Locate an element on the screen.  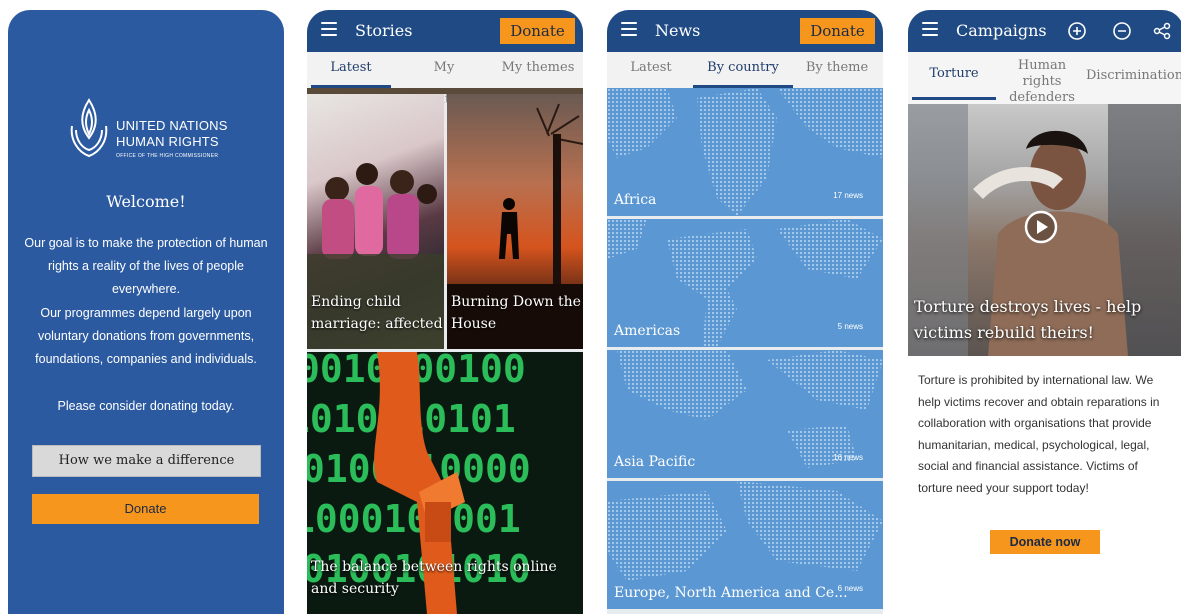
region-card-americas: Americas 5 news is located at coordinates (745, 283).